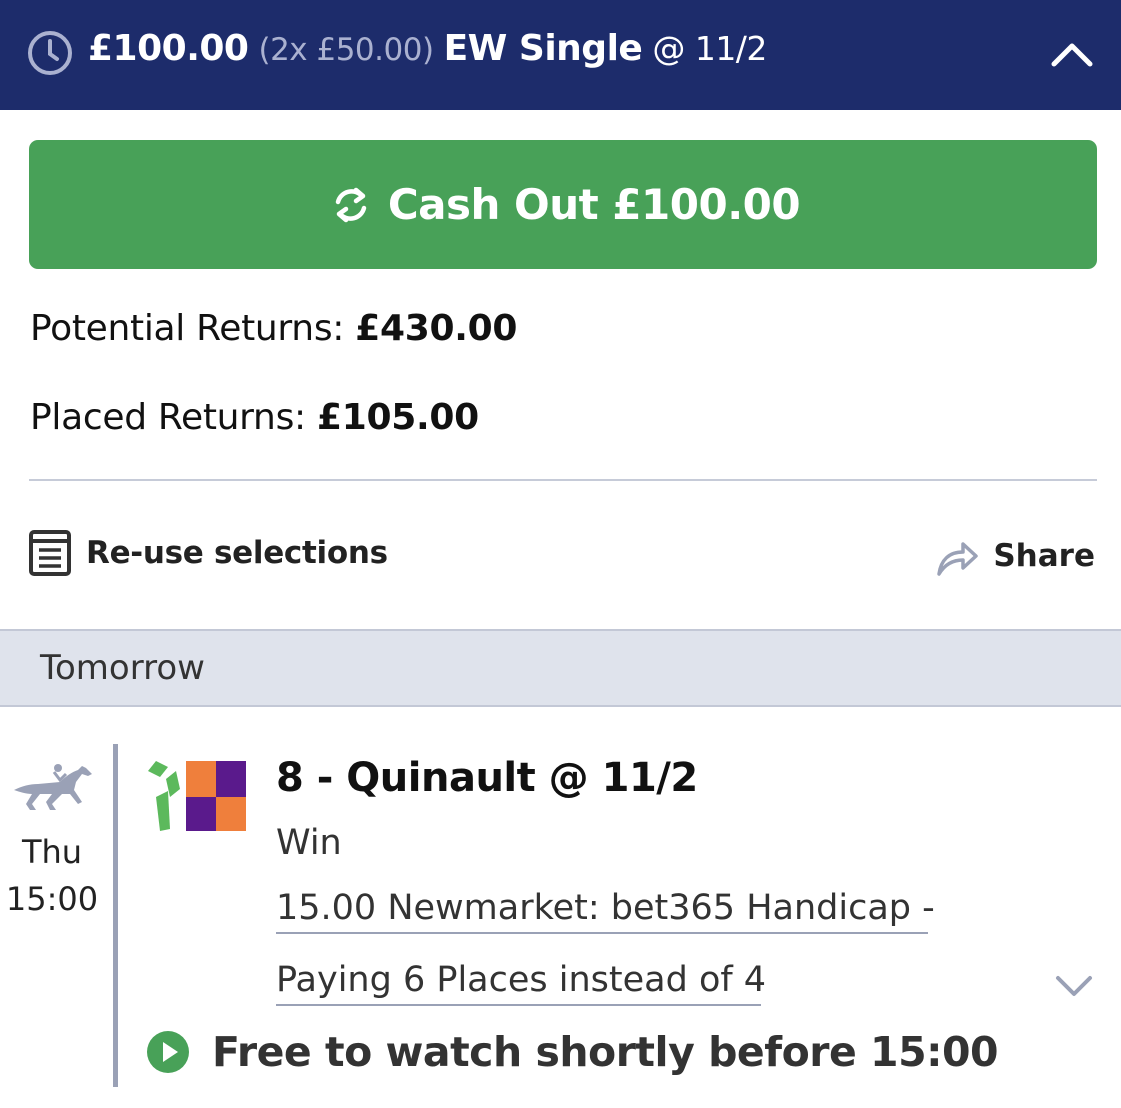  What do you see at coordinates (563, 480) in the screenshot?
I see `divider` at bounding box center [563, 480].